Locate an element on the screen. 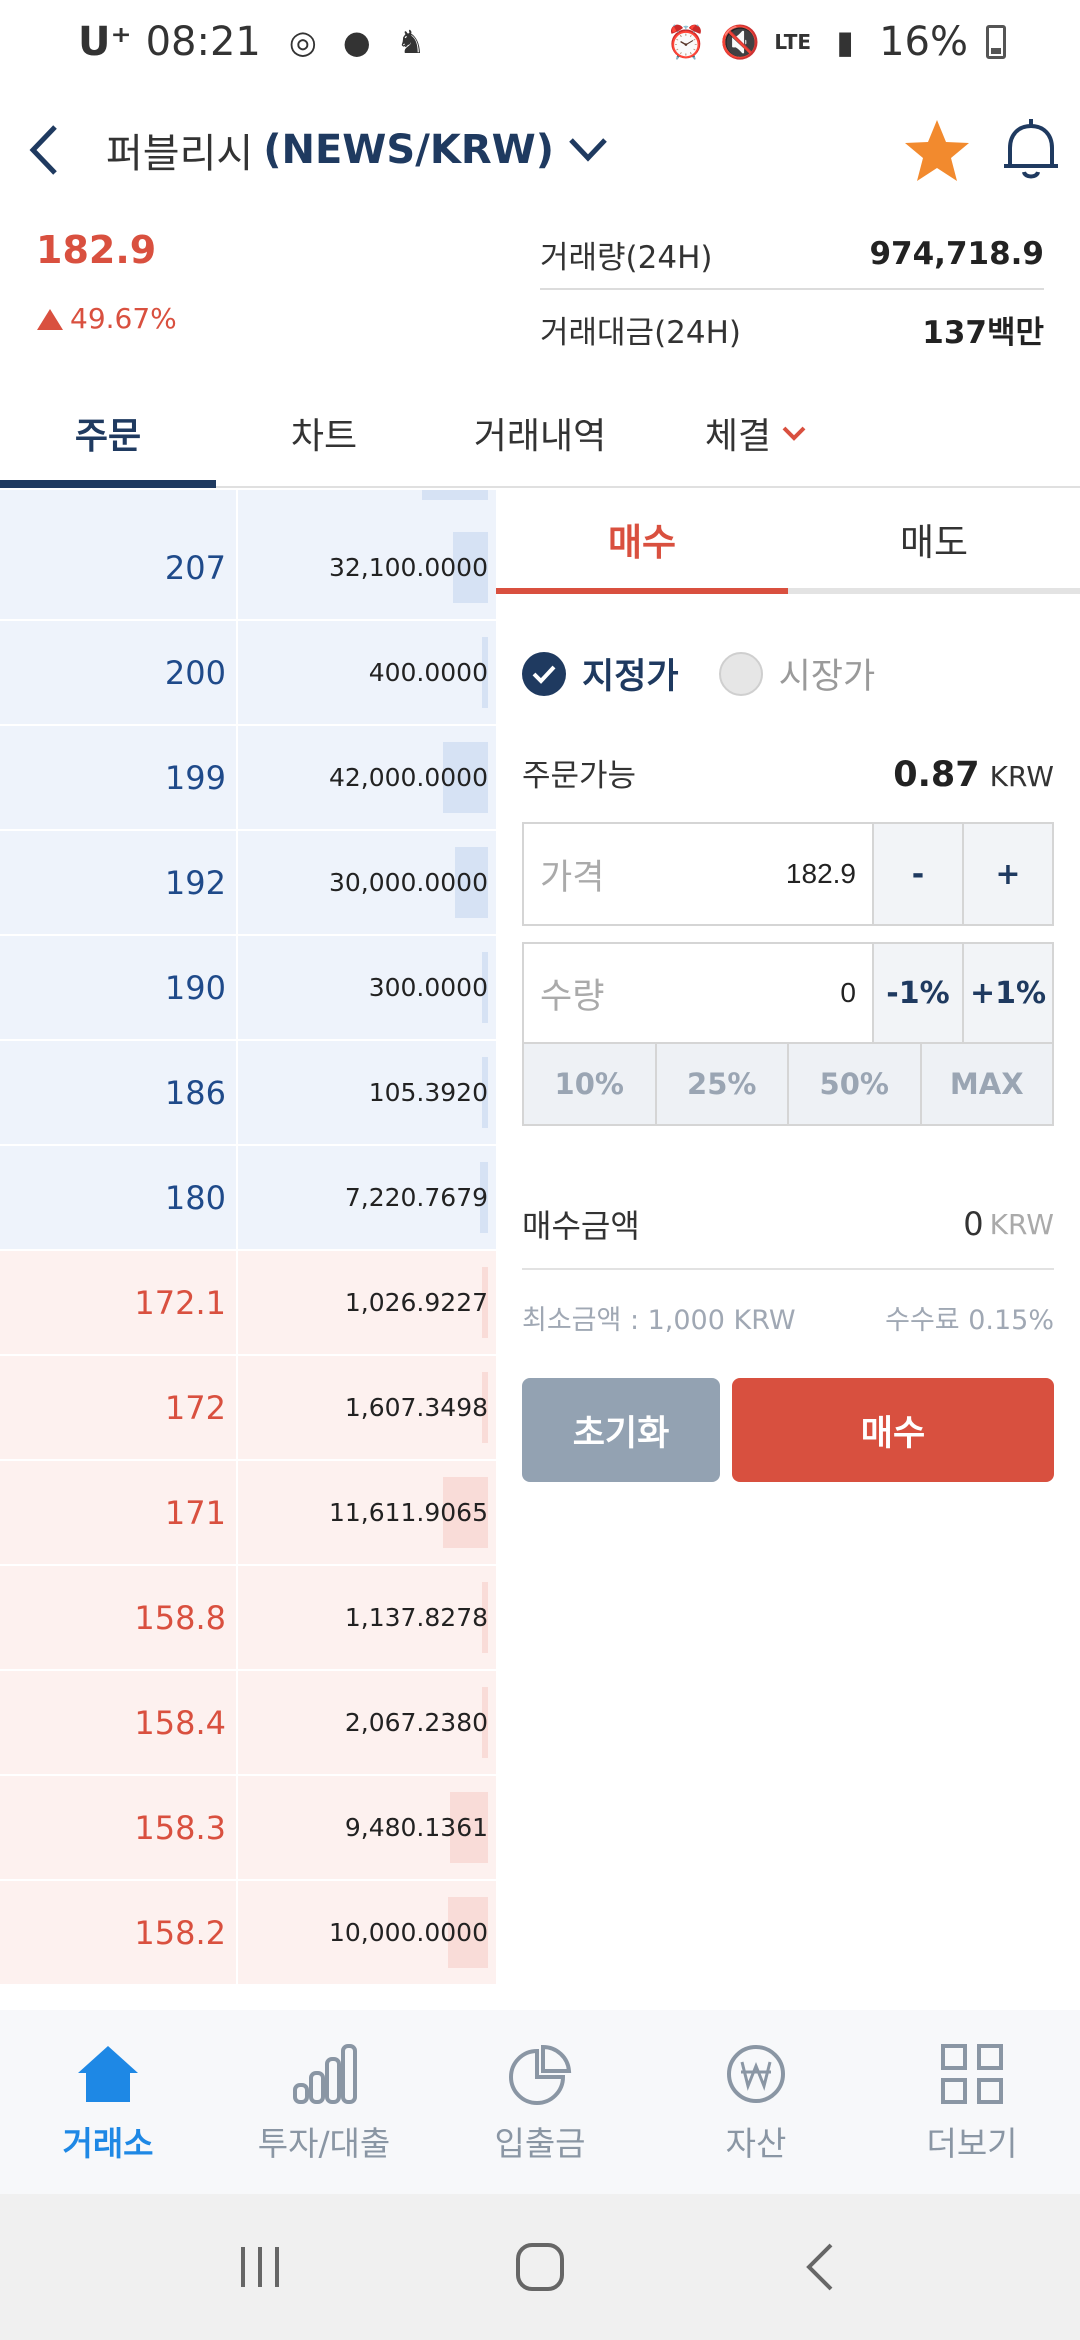 This screenshot has width=1080, height=2340. order-qty: 32,100.0000 is located at coordinates (367, 567).